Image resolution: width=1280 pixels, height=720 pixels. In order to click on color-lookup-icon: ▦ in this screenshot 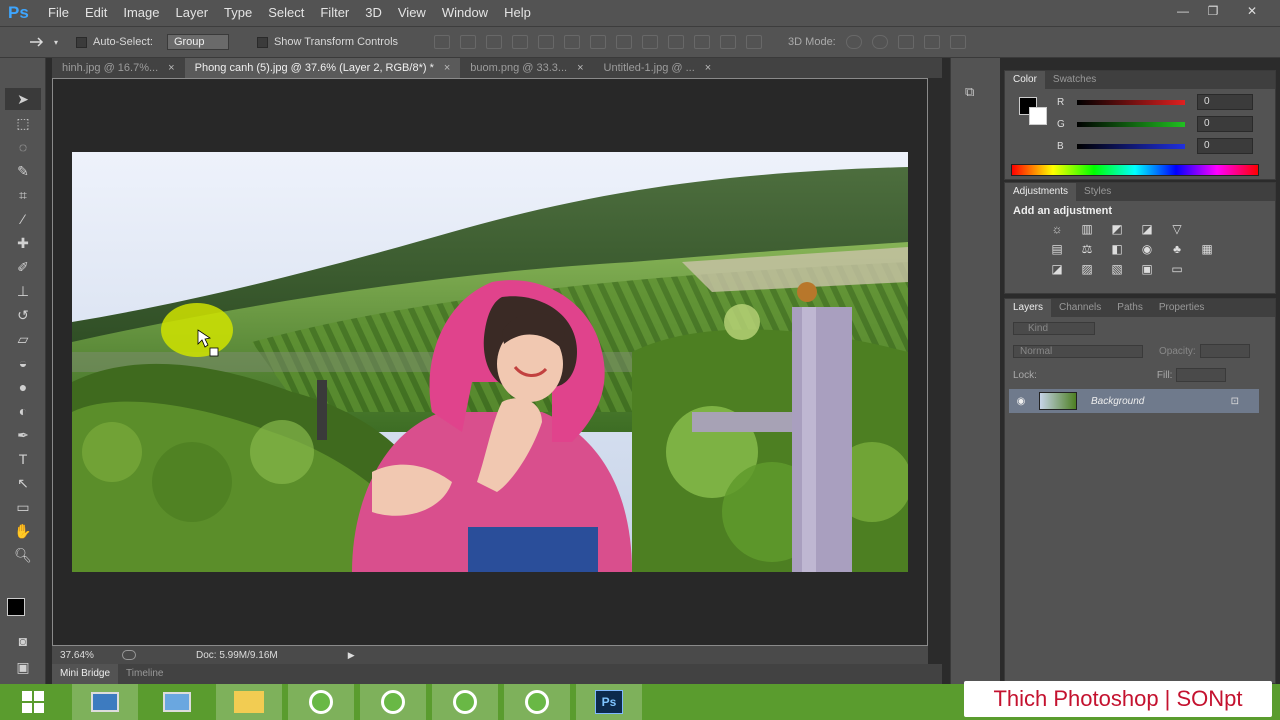, I will do `click(1207, 249)`.